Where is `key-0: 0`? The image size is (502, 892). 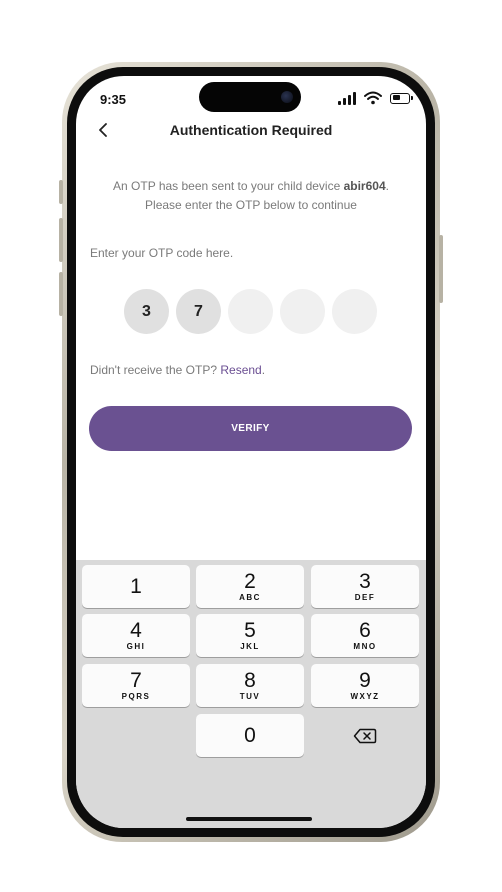
key-0: 0 is located at coordinates (250, 735).